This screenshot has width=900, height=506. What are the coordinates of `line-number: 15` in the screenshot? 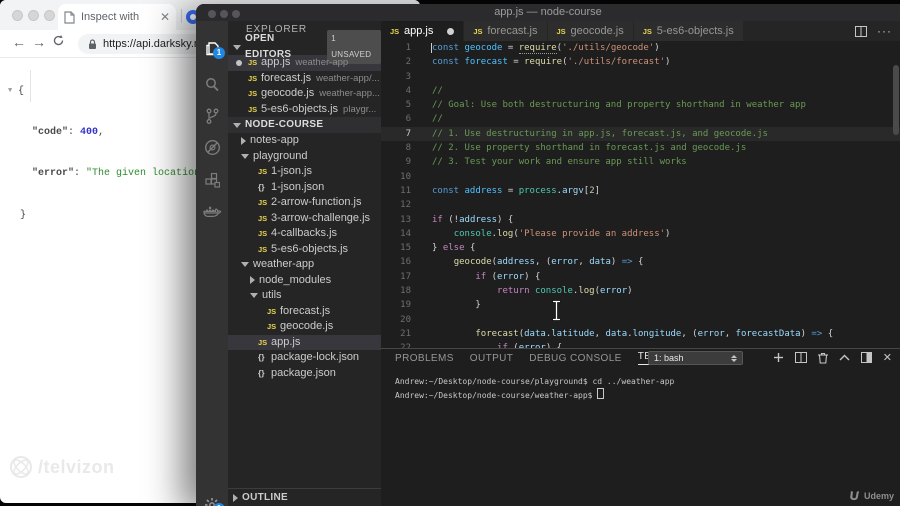 It's located at (405, 248).